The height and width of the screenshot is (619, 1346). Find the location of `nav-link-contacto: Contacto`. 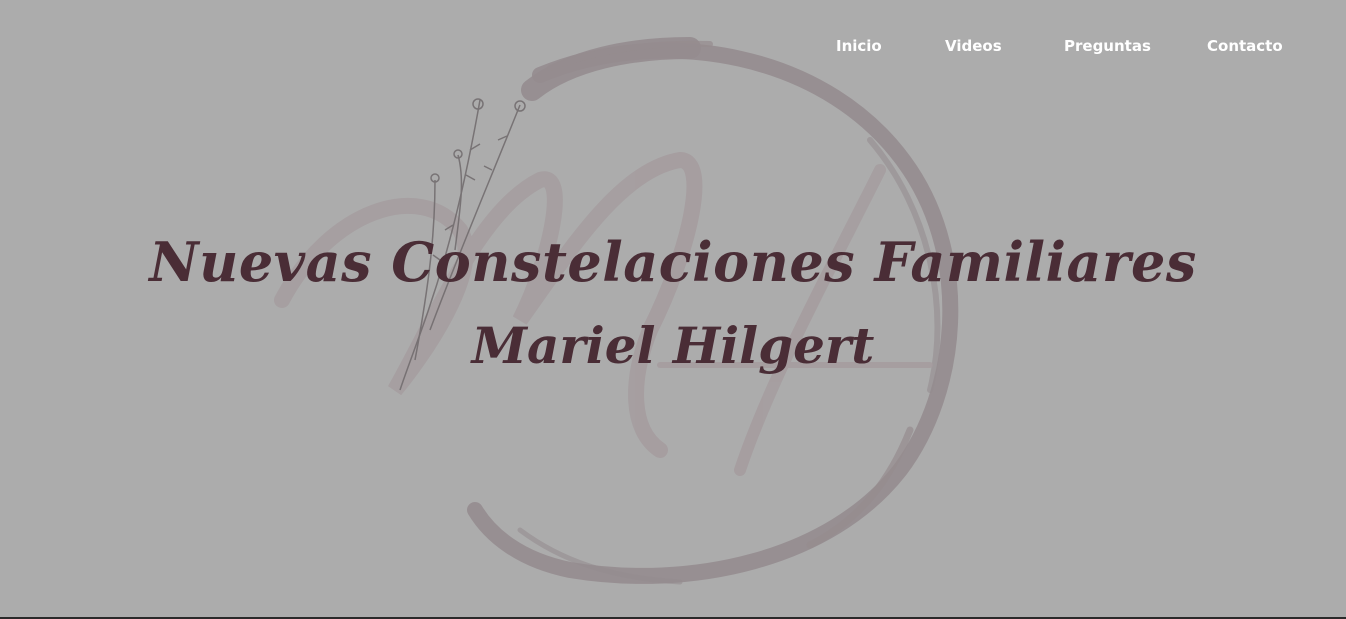

nav-link-contacto: Contacto is located at coordinates (1245, 46).